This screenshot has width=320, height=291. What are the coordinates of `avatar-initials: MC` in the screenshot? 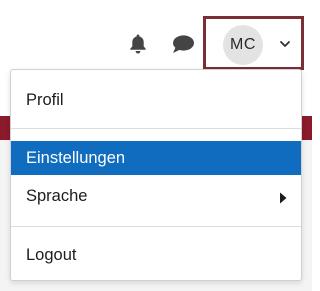 It's located at (243, 44).